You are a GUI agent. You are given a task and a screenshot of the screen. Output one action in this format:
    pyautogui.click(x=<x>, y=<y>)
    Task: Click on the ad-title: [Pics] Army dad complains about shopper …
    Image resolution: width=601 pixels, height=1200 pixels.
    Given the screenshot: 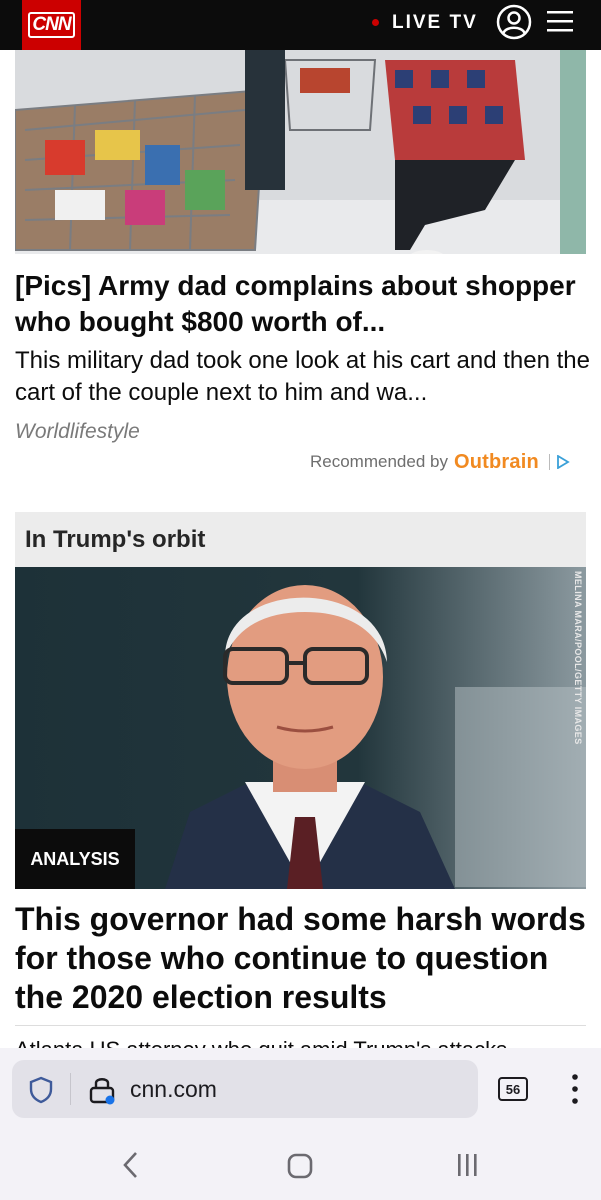 What is the action you would take?
    pyautogui.click(x=300, y=304)
    